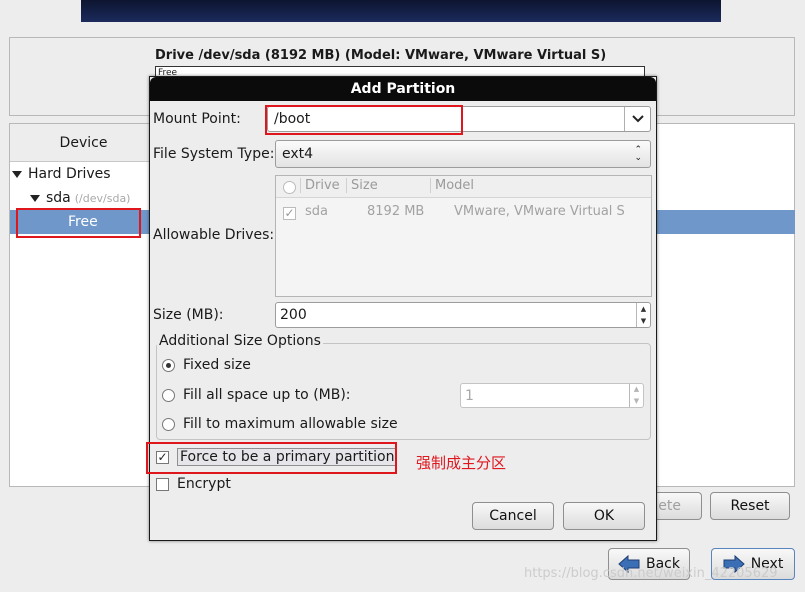 Image resolution: width=805 pixels, height=592 pixels. I want to click on mount-point-label: Mount Point:, so click(197, 119).